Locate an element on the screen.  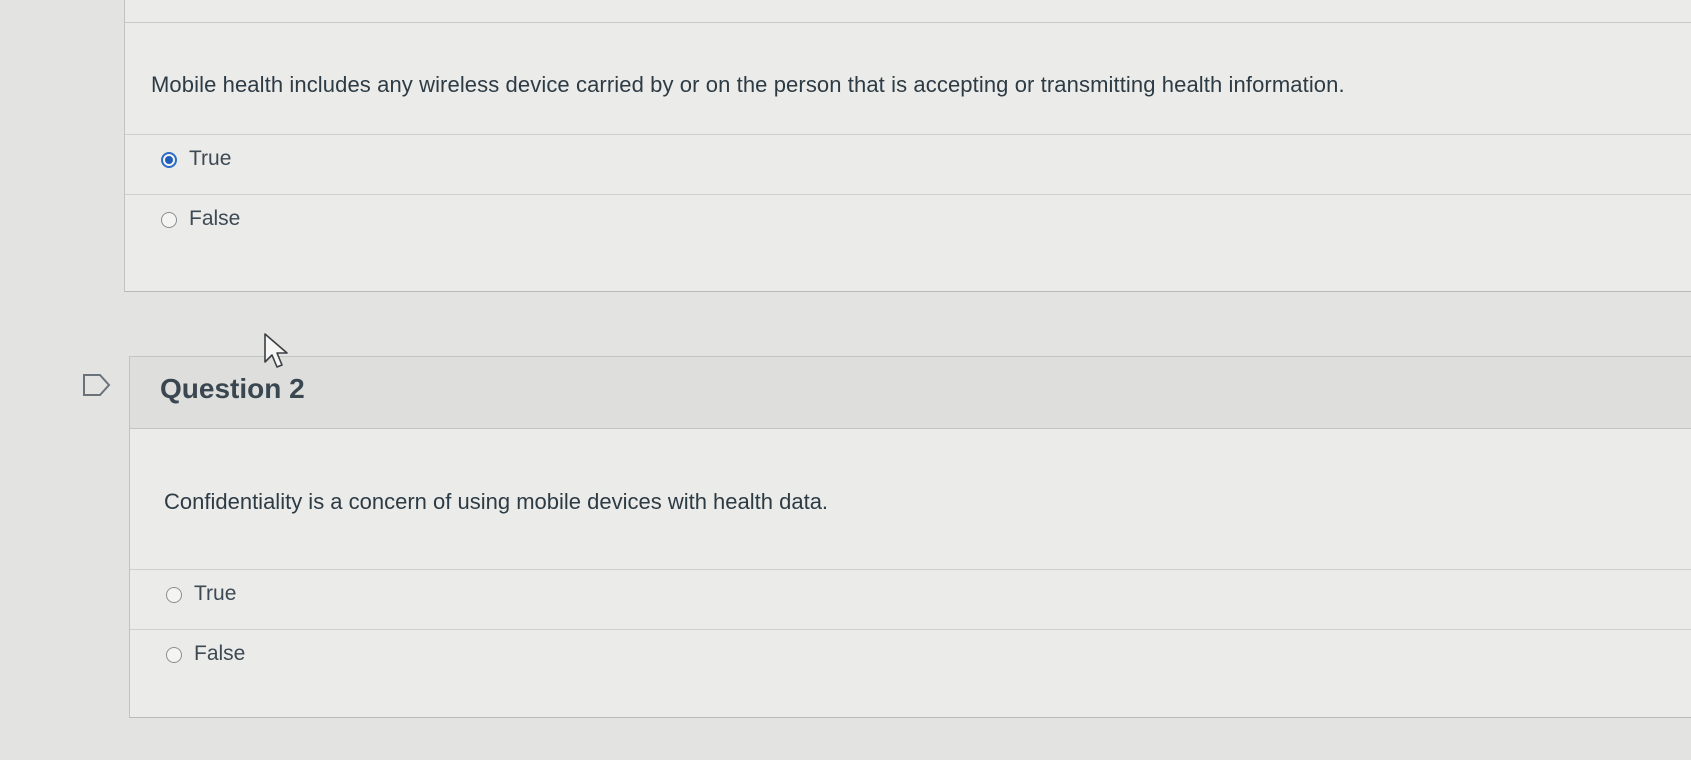
question-title: Question 2 is located at coordinates (232, 388).